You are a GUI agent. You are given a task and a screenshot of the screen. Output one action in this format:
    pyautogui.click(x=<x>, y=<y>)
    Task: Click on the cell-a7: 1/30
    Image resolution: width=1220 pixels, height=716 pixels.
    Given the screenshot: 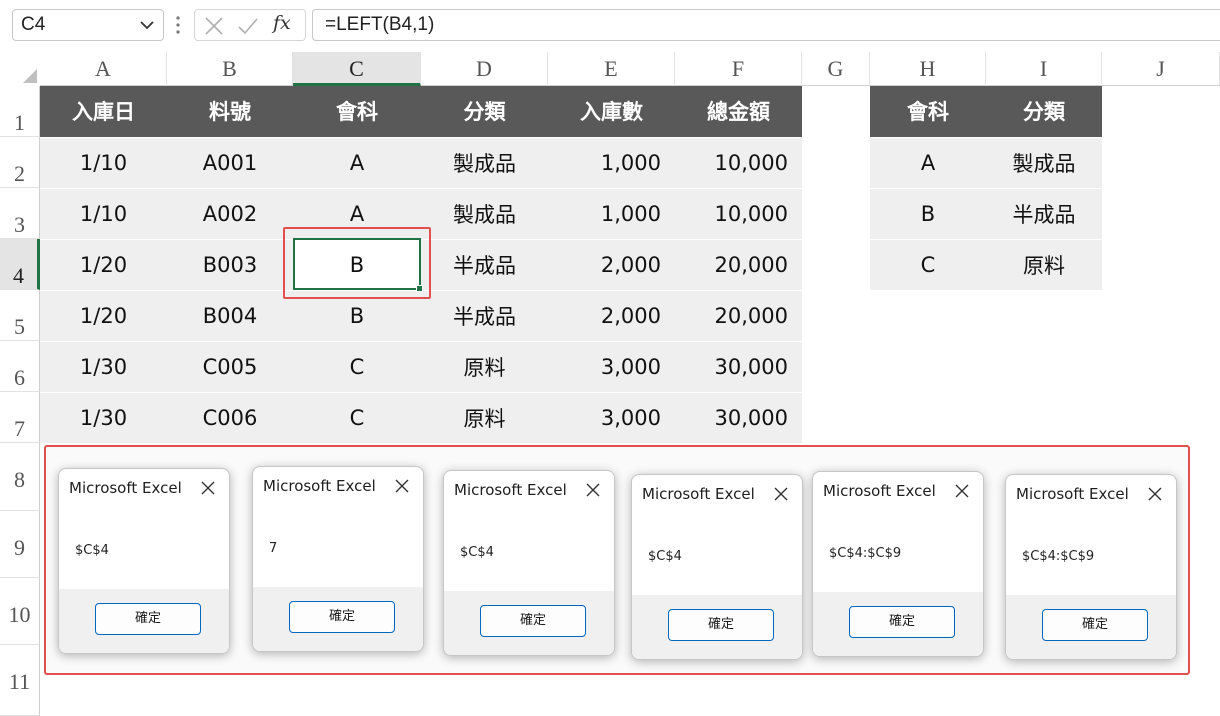 What is the action you would take?
    pyautogui.click(x=103, y=418)
    